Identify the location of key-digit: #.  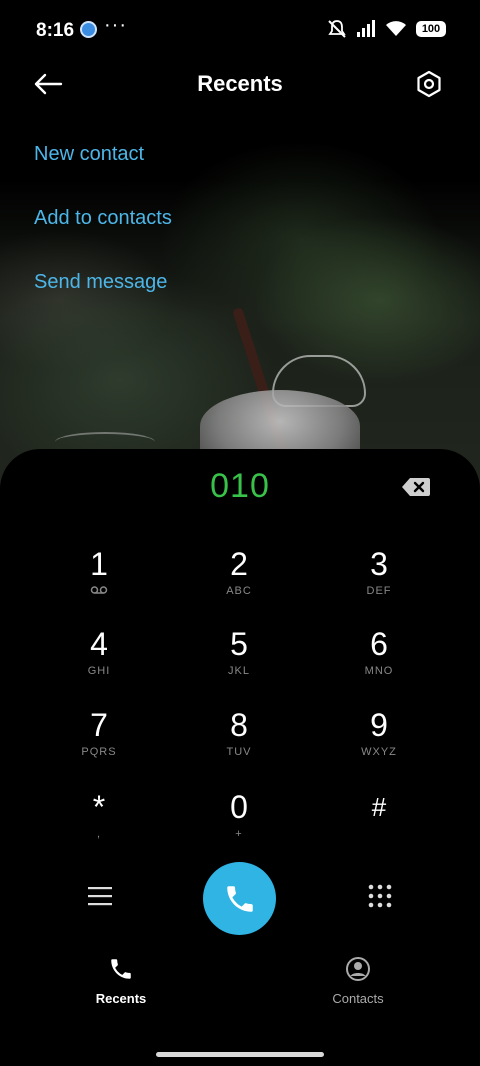
(379, 807).